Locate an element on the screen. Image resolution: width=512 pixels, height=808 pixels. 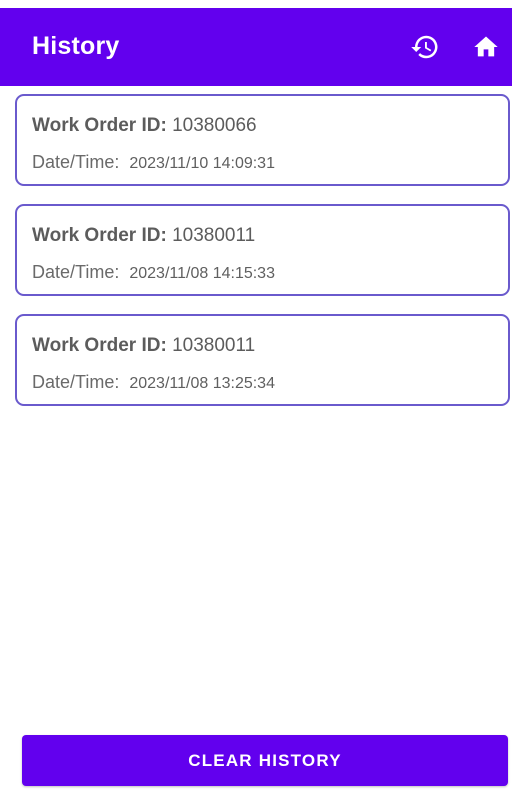
history-button is located at coordinates (425, 47).